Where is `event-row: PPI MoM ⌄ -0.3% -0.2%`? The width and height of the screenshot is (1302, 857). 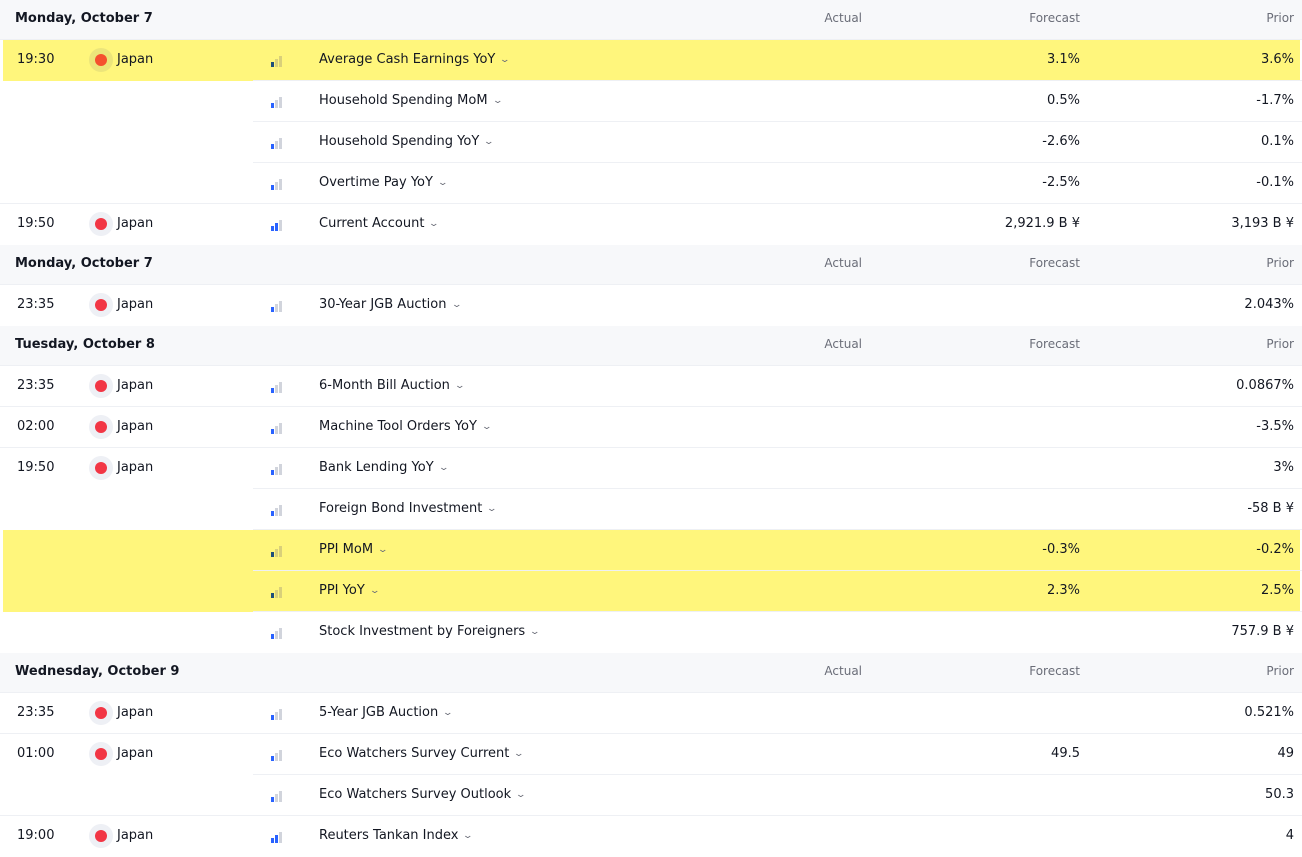 event-row: PPI MoM ⌄ -0.3% -0.2% is located at coordinates (651, 550).